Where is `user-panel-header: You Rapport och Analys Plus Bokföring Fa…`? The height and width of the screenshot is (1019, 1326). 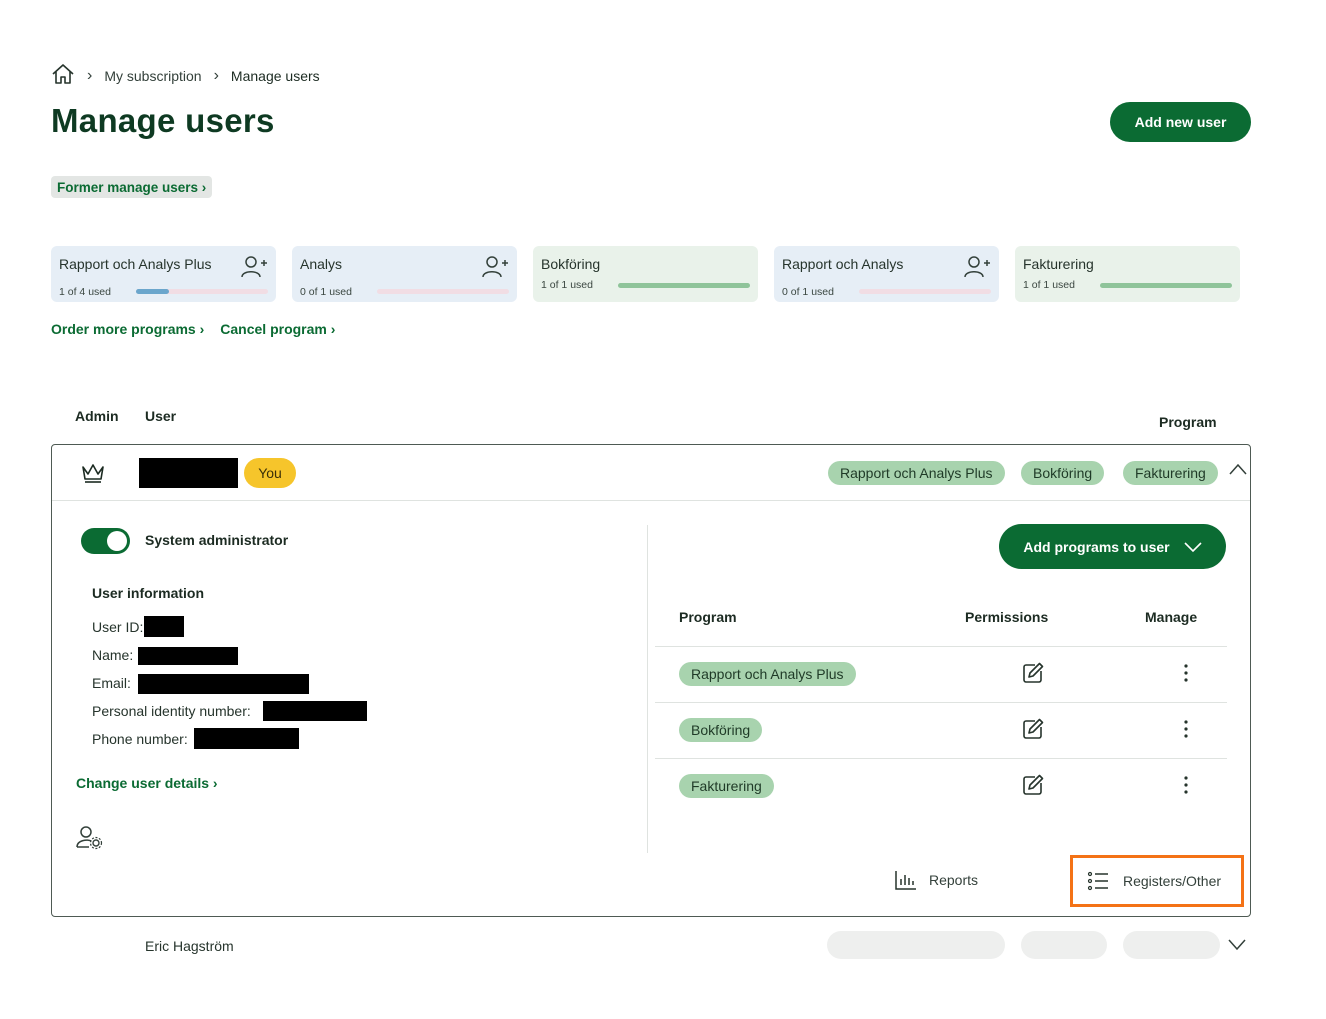 user-panel-header: You Rapport och Analys Plus Bokföring Fa… is located at coordinates (651, 473).